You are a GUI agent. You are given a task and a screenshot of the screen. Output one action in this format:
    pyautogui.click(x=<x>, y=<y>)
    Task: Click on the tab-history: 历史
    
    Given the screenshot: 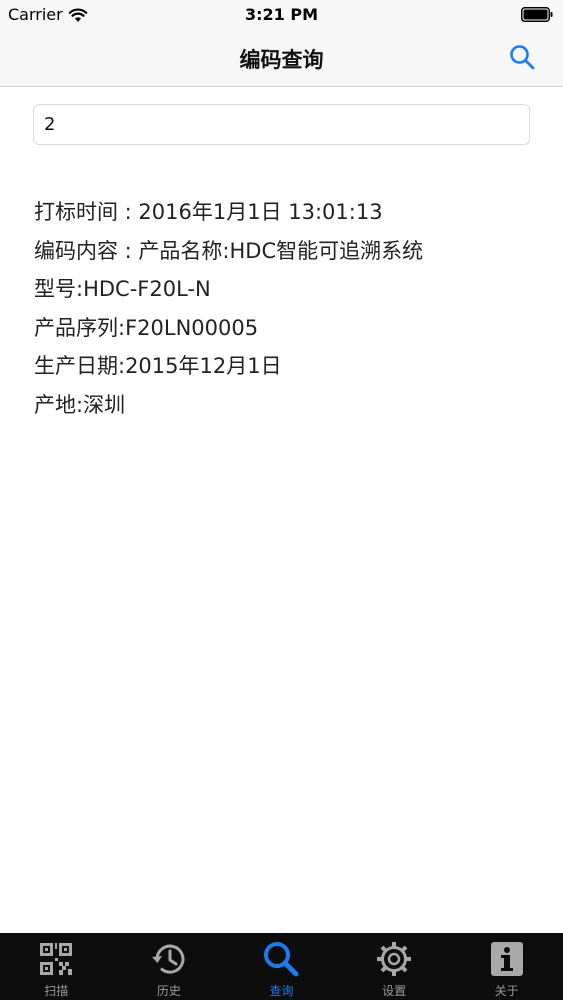 What is the action you would take?
    pyautogui.click(x=169, y=966)
    